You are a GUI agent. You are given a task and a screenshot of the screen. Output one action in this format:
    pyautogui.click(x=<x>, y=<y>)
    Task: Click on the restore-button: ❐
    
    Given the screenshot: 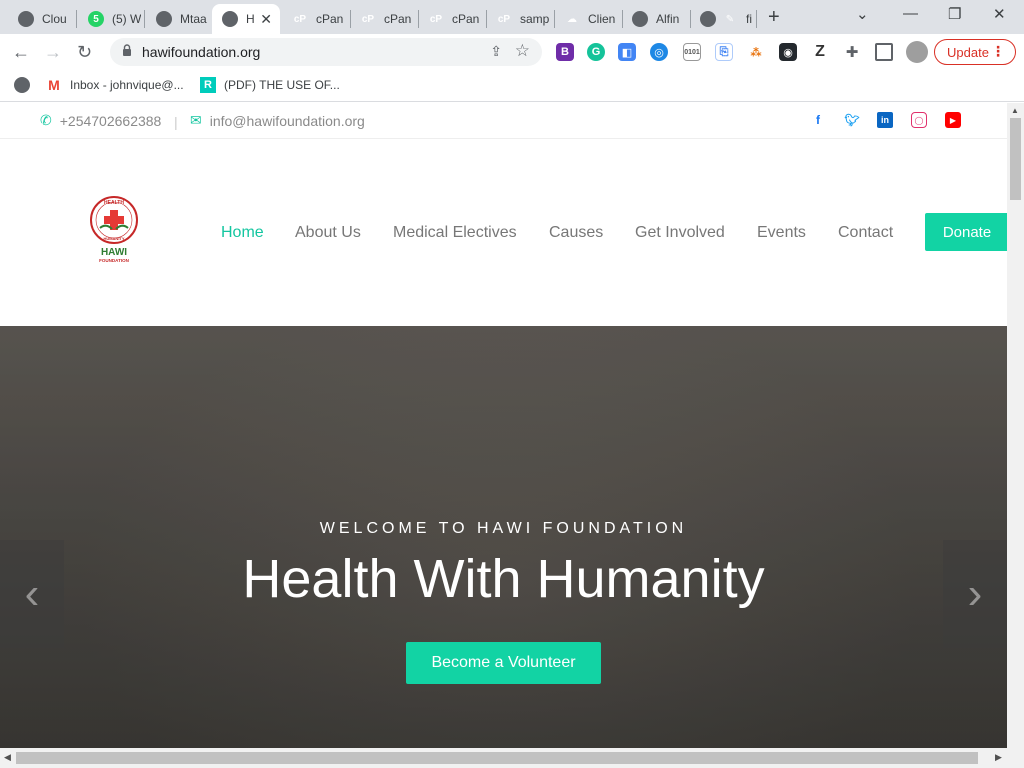 What is the action you would take?
    pyautogui.click(x=954, y=14)
    